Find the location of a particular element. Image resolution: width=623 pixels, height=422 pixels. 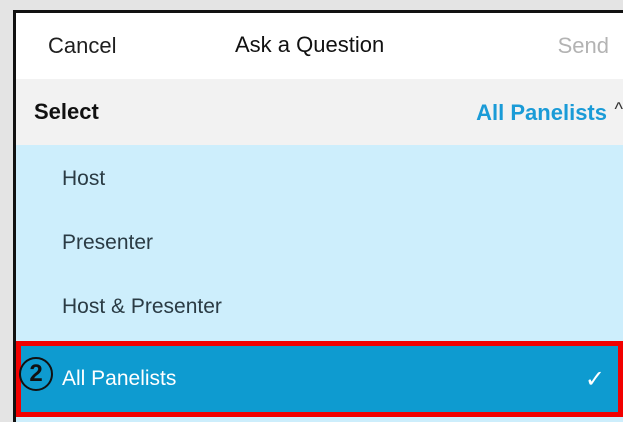

option-presenter: Presenter is located at coordinates (319, 241).